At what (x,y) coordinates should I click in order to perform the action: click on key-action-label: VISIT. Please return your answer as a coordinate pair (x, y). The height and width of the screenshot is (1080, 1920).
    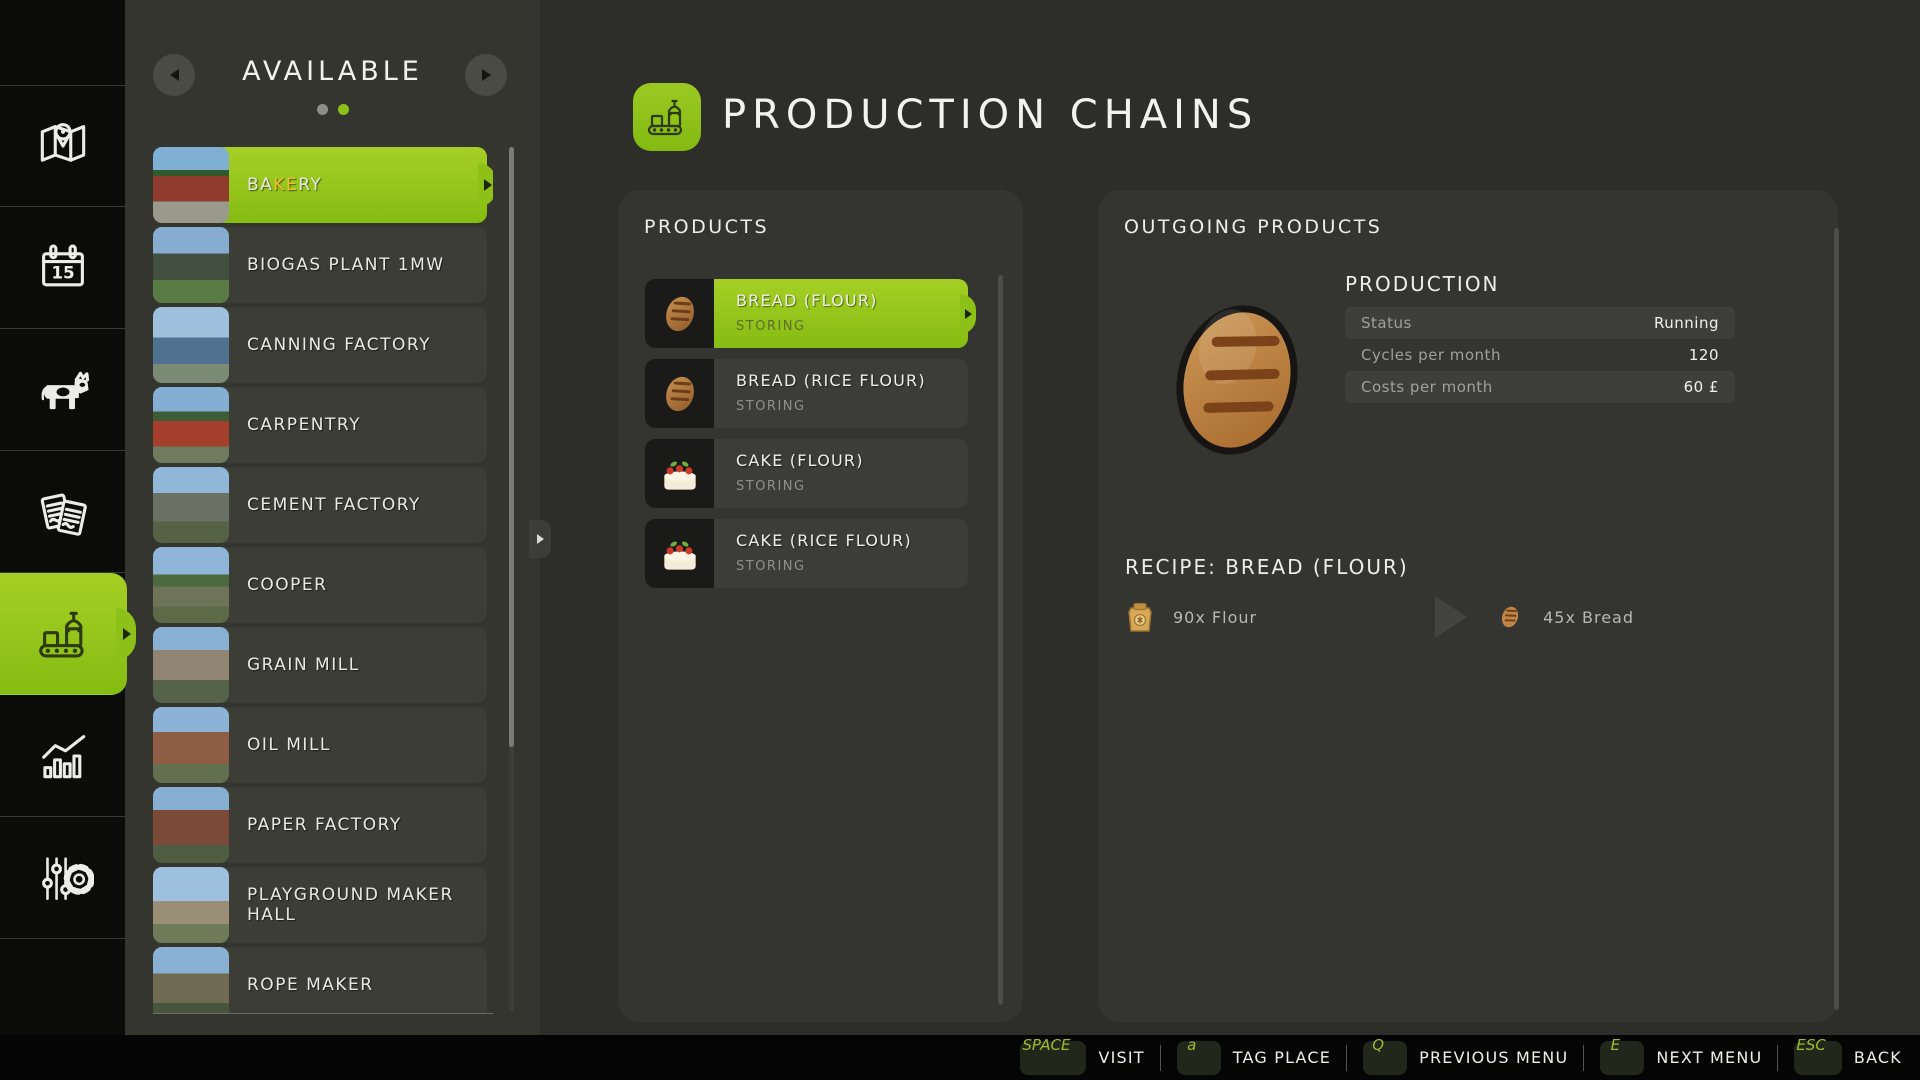
    Looking at the image, I should click on (1121, 1057).